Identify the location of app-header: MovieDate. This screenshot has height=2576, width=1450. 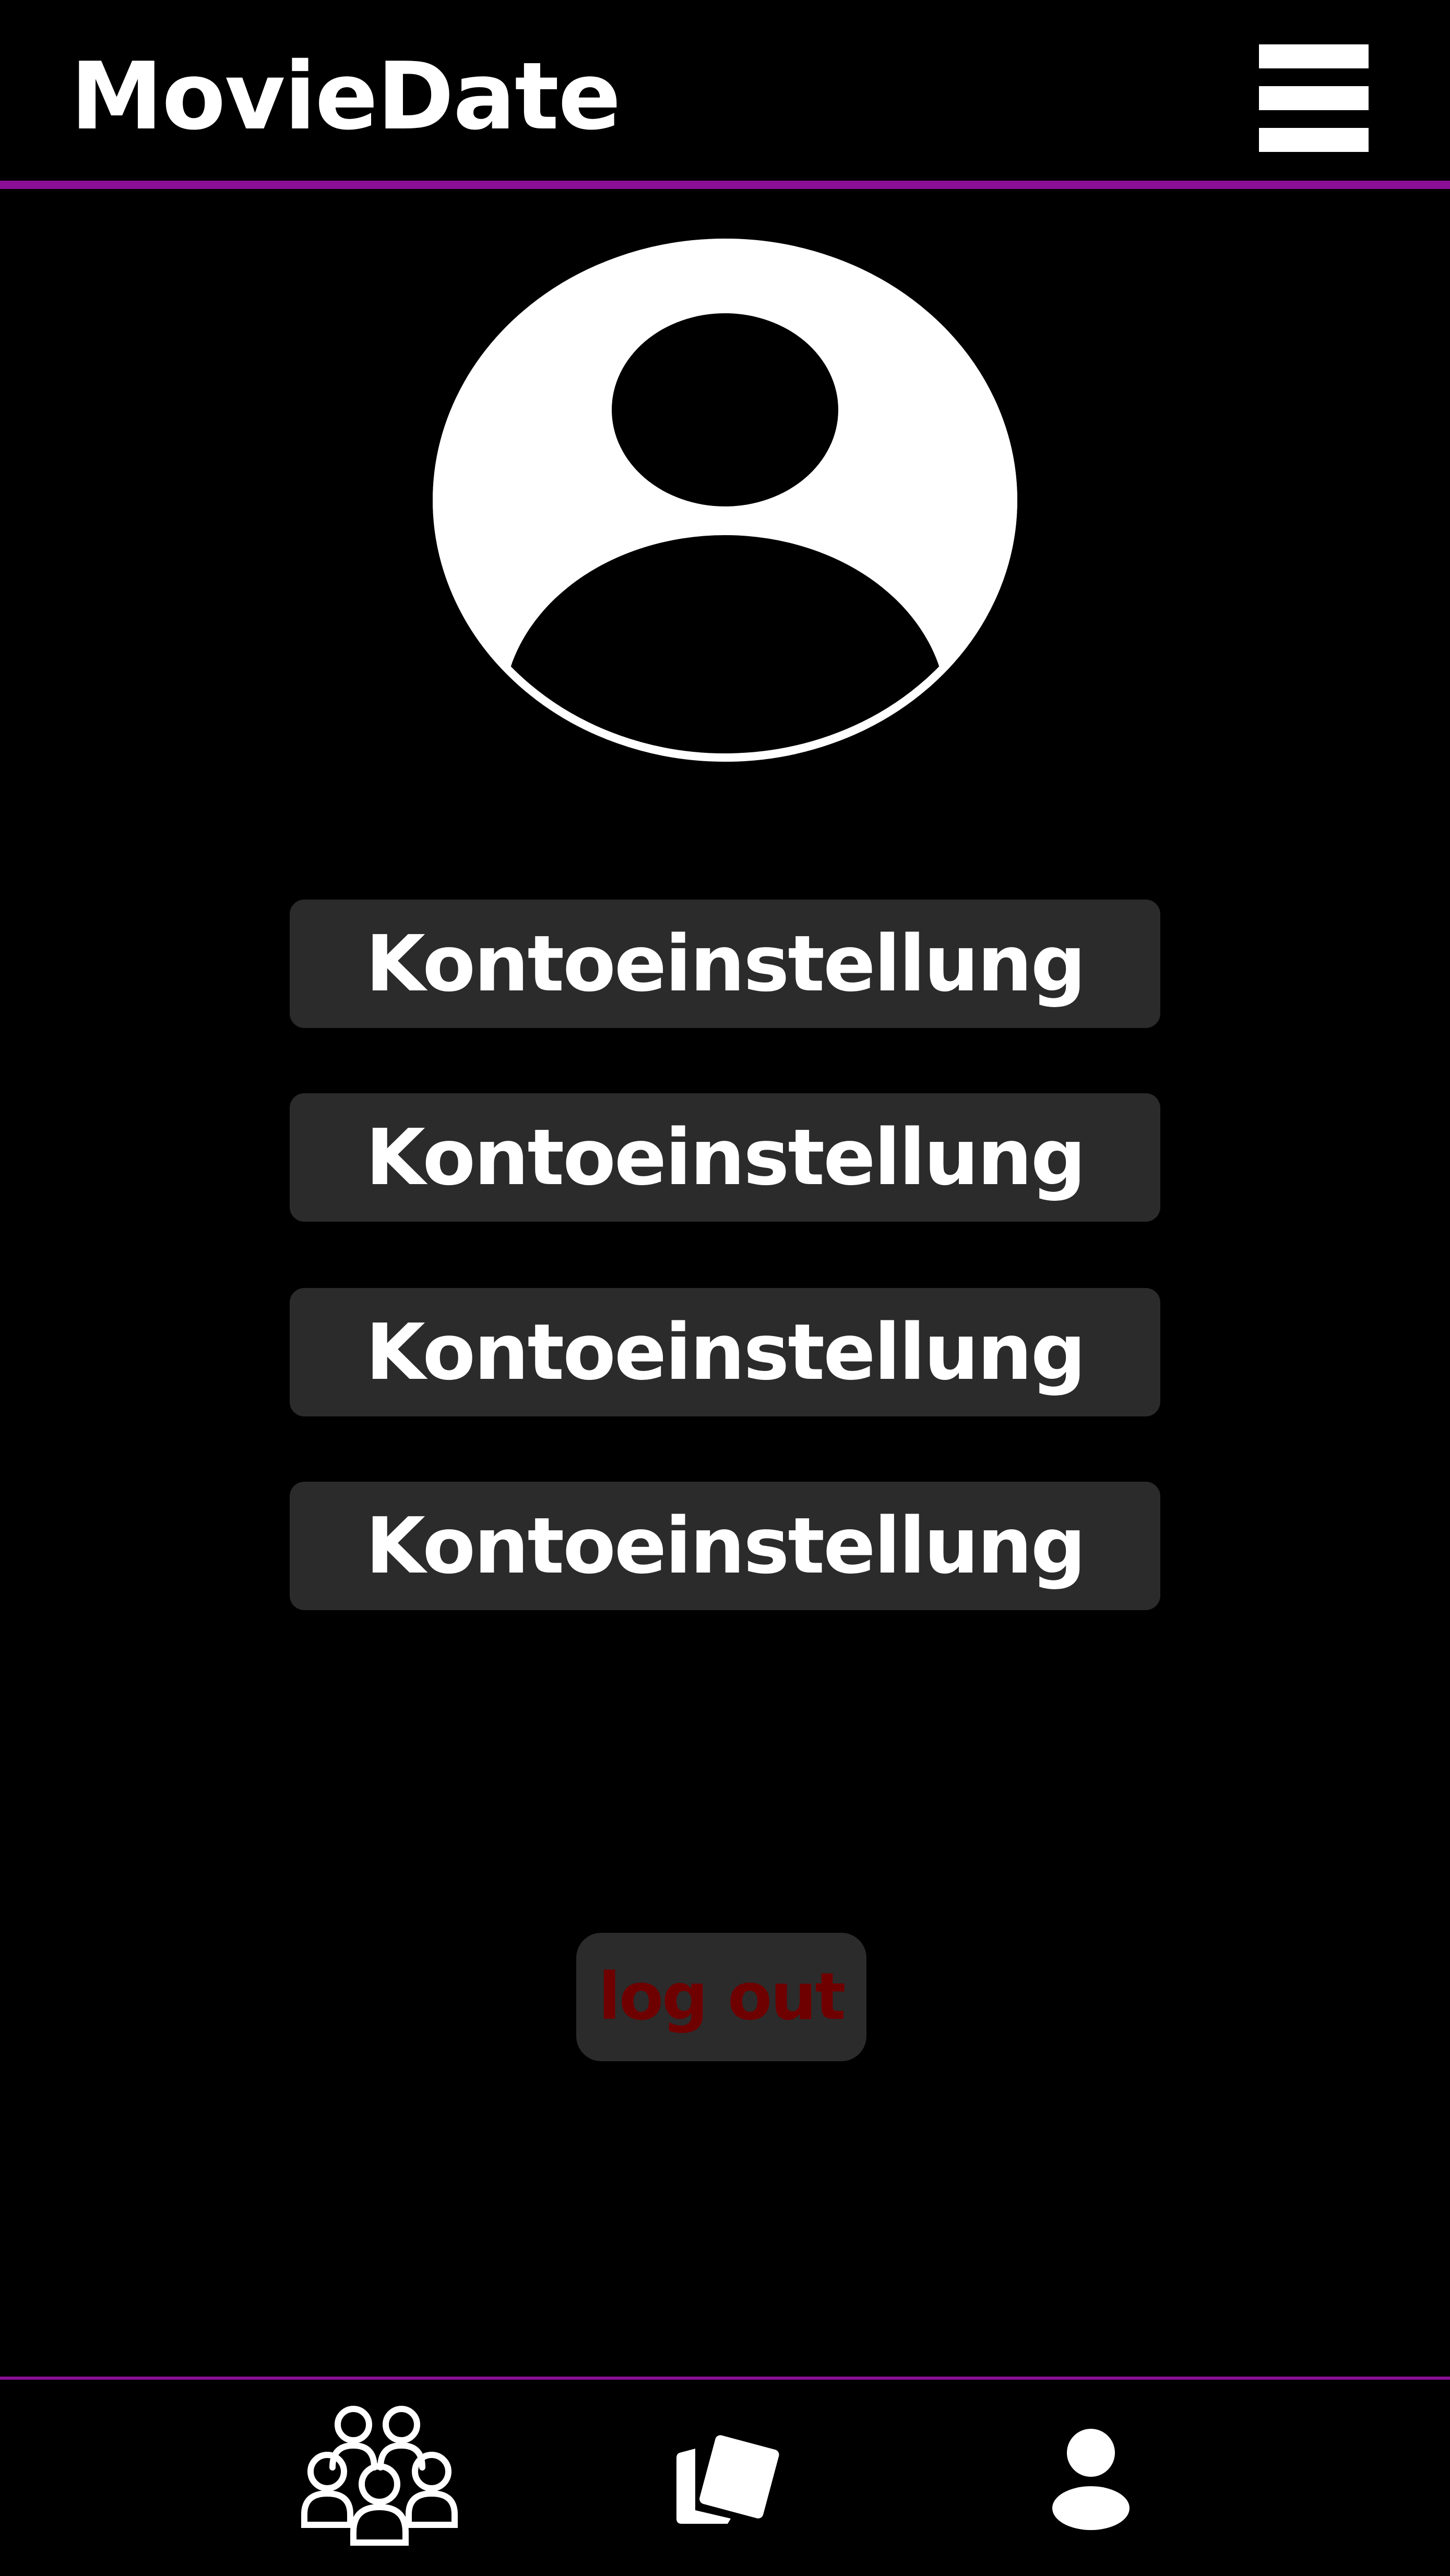
(725, 90).